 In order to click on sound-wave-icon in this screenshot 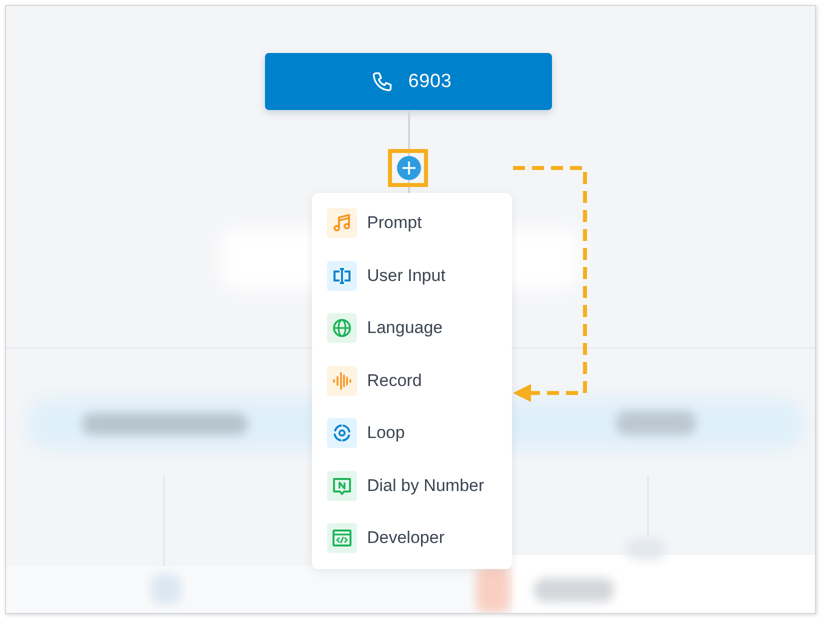, I will do `click(342, 381)`.